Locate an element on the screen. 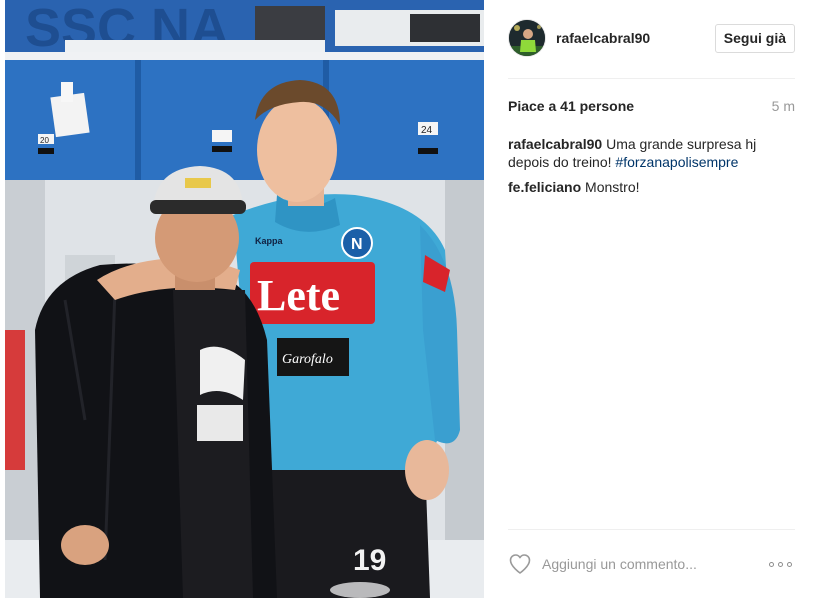 This screenshot has height=601, width=818. avatar is located at coordinates (527, 38).